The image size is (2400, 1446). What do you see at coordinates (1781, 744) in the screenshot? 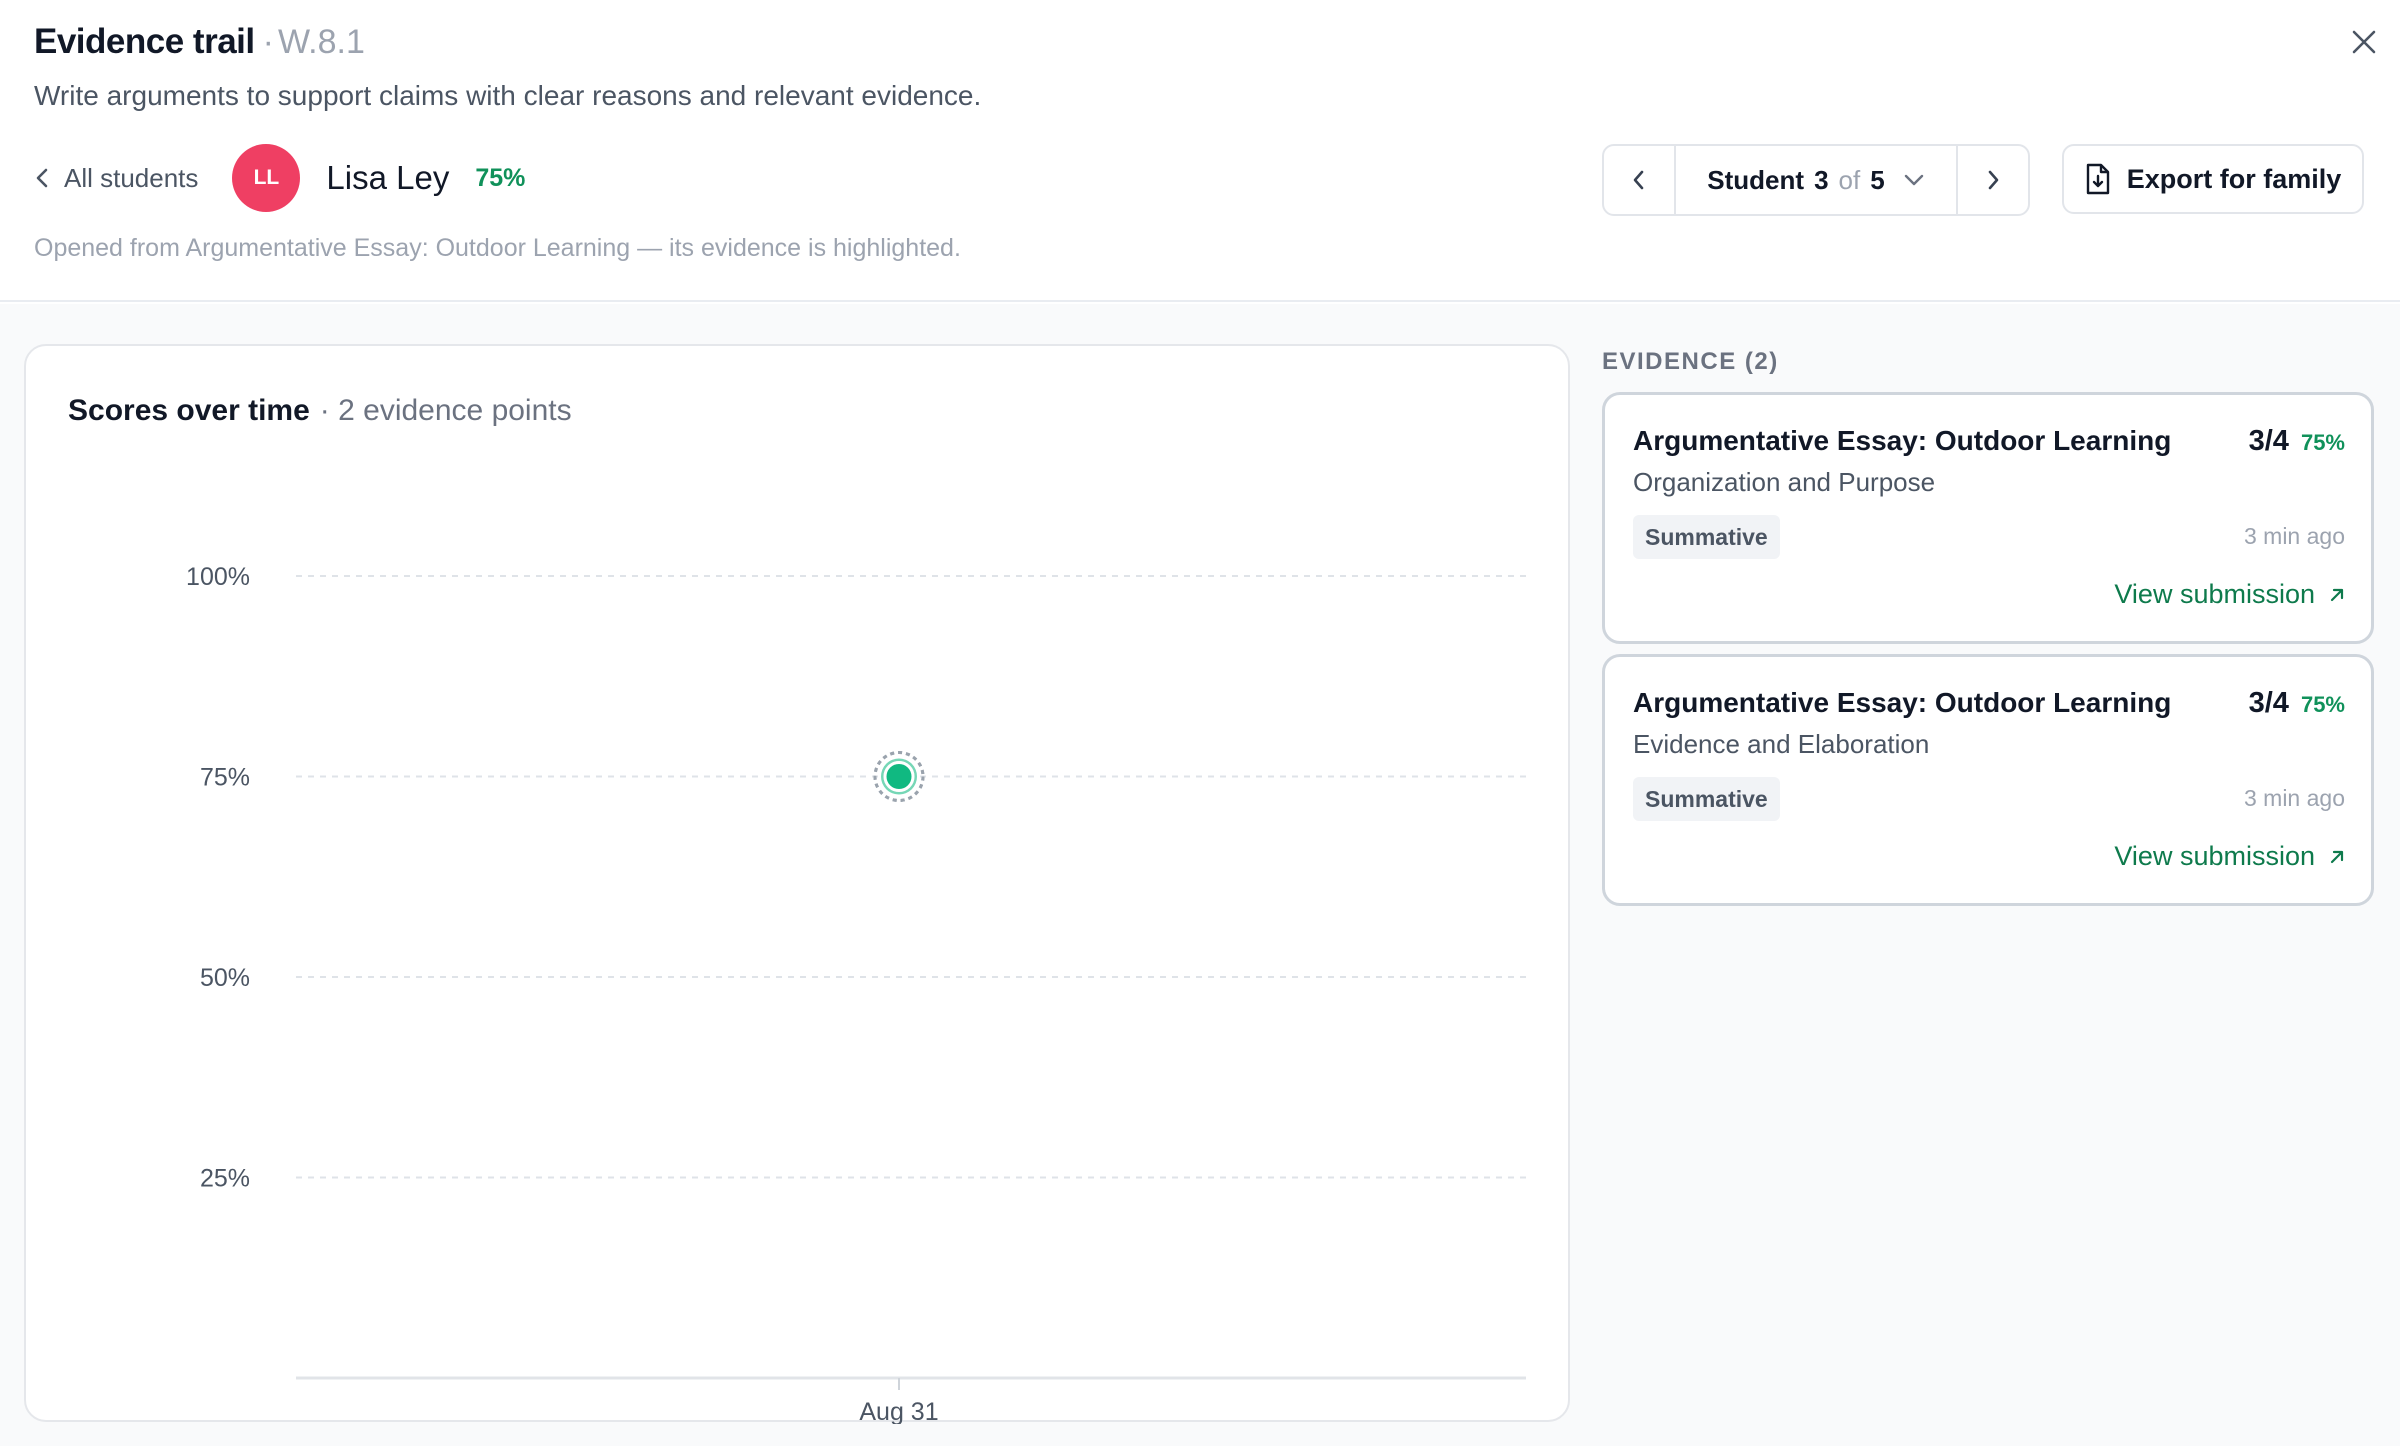
I see `evidence-criterion: Evidence and Elaboration` at bounding box center [1781, 744].